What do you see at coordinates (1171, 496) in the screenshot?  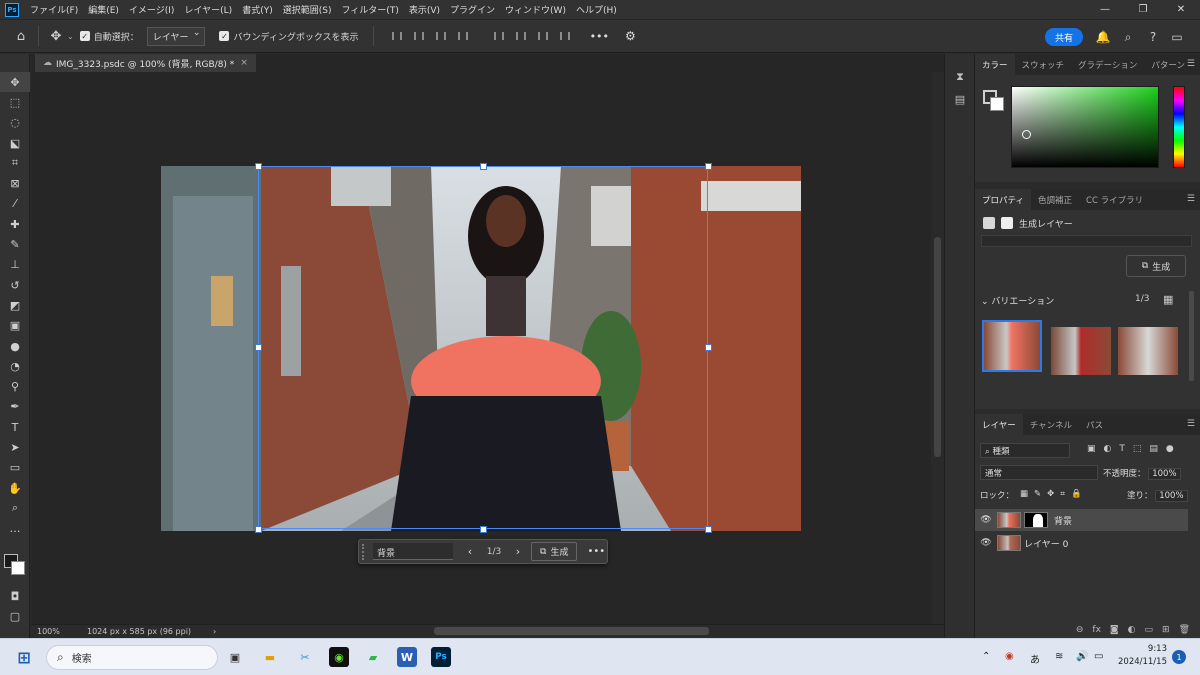 I see `fill-value: 100%` at bounding box center [1171, 496].